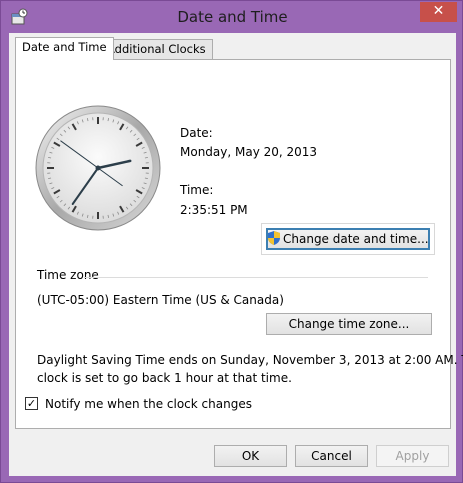 This screenshot has height=483, width=463. I want to click on close-button: ✕, so click(438, 12).